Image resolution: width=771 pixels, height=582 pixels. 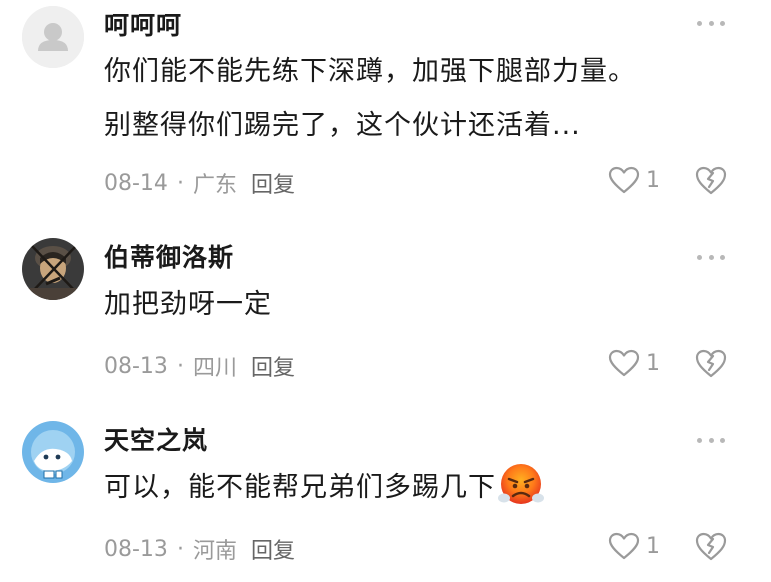 What do you see at coordinates (136, 183) in the screenshot?
I see `comment-date: 08-14` at bounding box center [136, 183].